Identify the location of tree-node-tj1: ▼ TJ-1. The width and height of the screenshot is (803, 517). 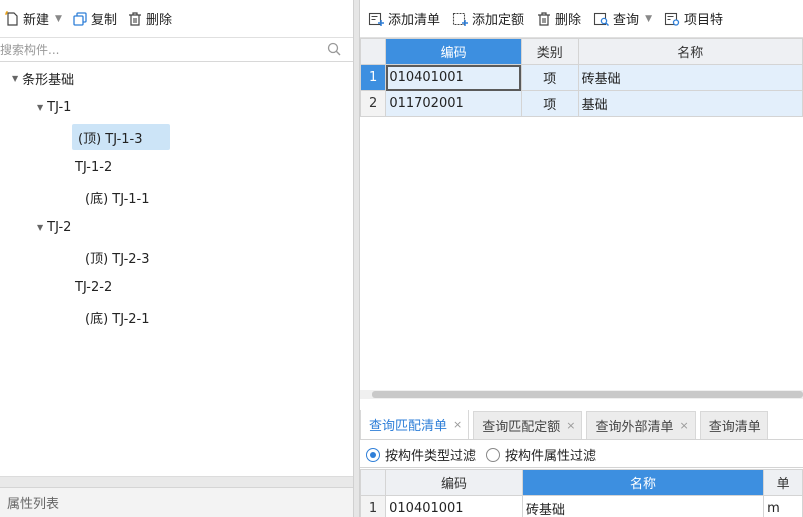
(54, 107).